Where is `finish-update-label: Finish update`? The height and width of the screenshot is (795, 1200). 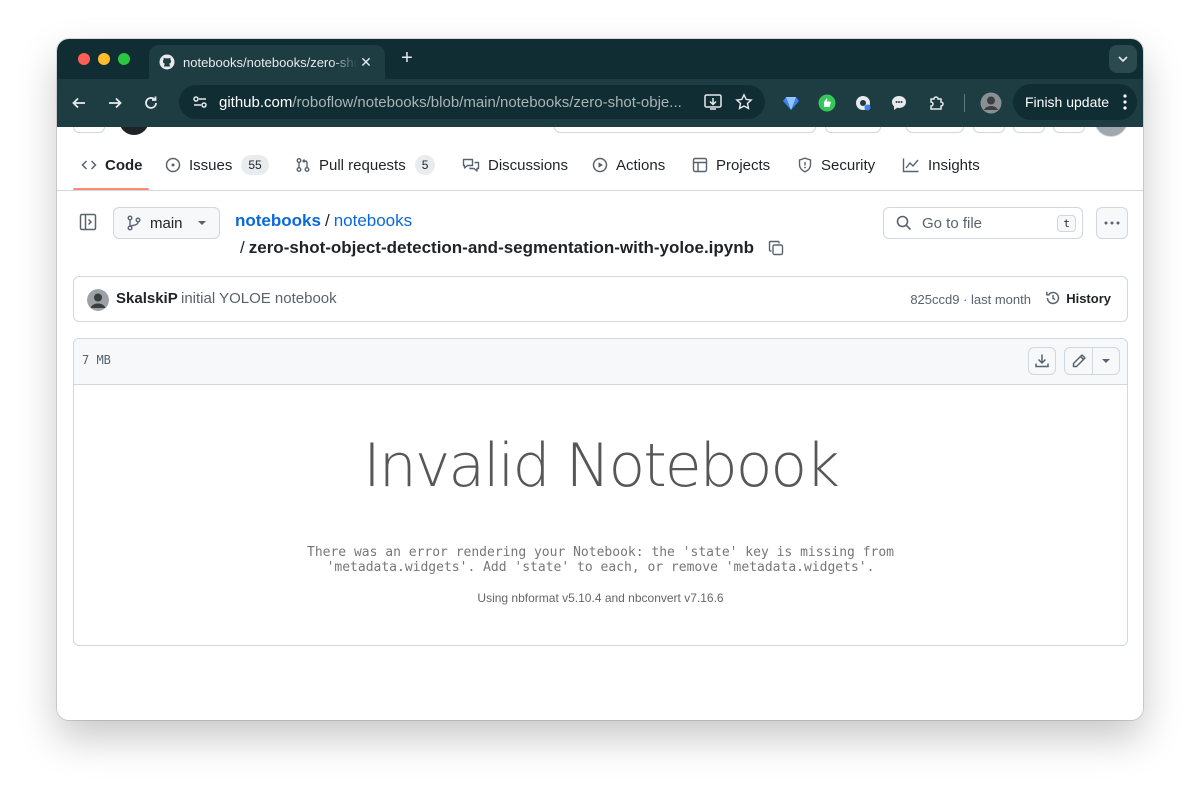 finish-update-label: Finish update is located at coordinates (1067, 102).